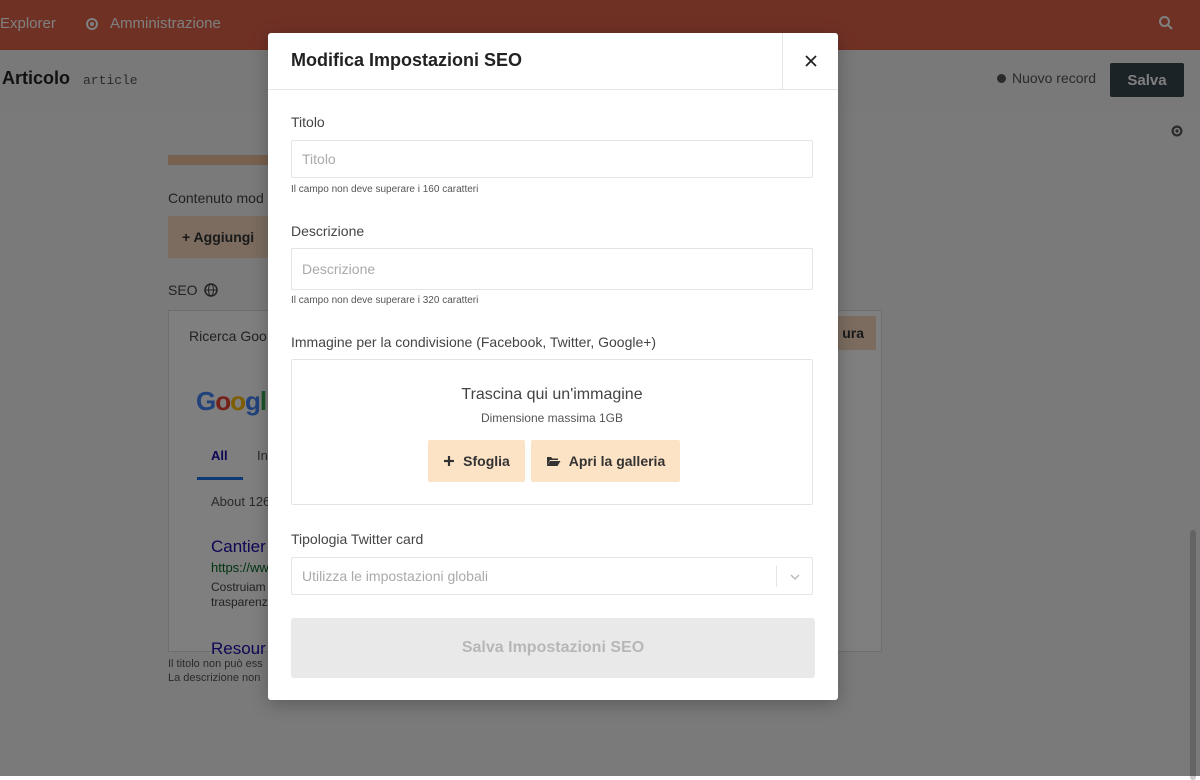 Image resolution: width=1200 pixels, height=780 pixels. Describe the element at coordinates (449, 461) in the screenshot. I see `plus-icon` at that location.